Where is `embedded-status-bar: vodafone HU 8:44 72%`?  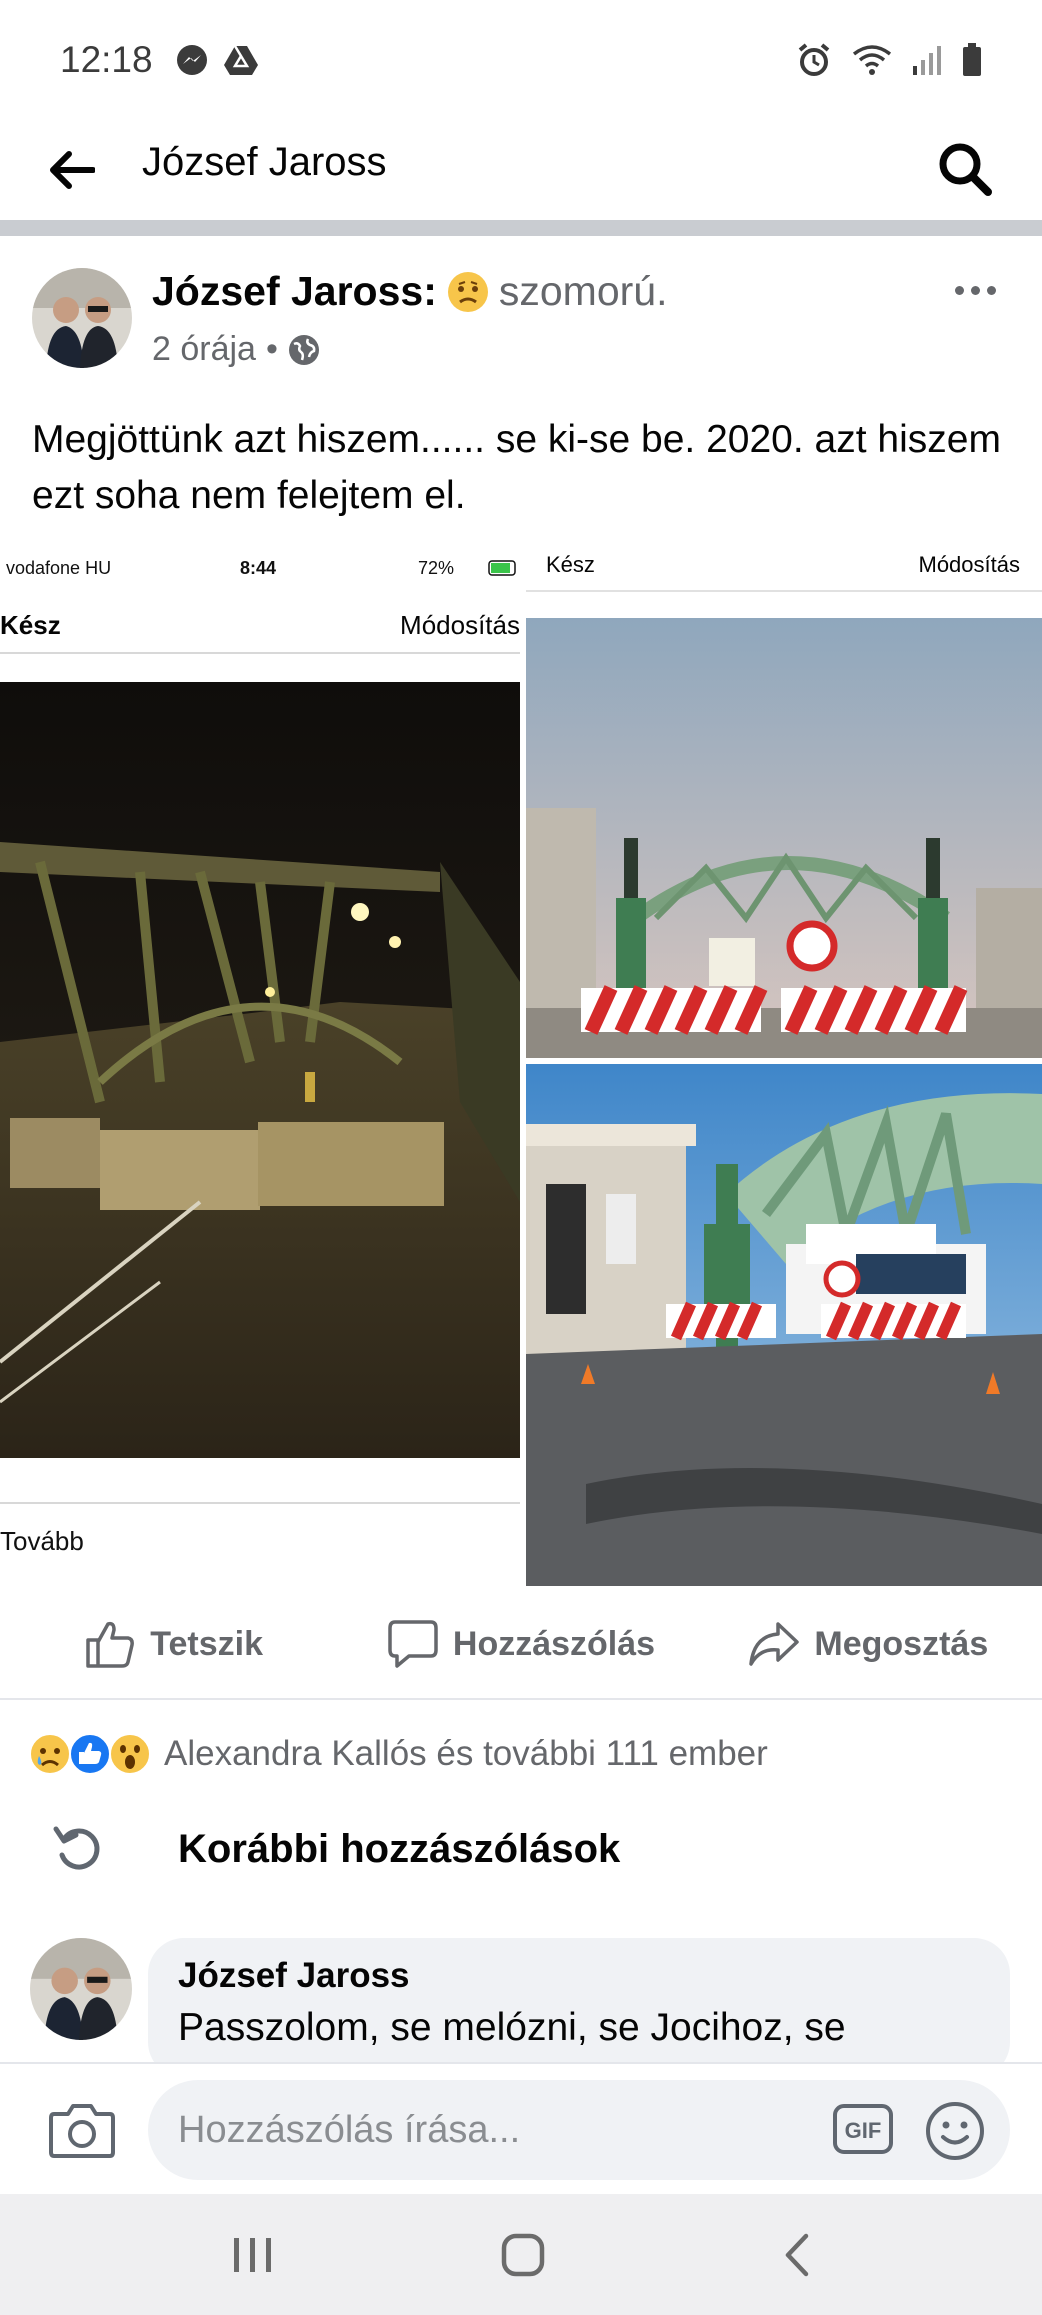
embedded-status-bar: vodafone HU 8:44 72% is located at coordinates (260, 569).